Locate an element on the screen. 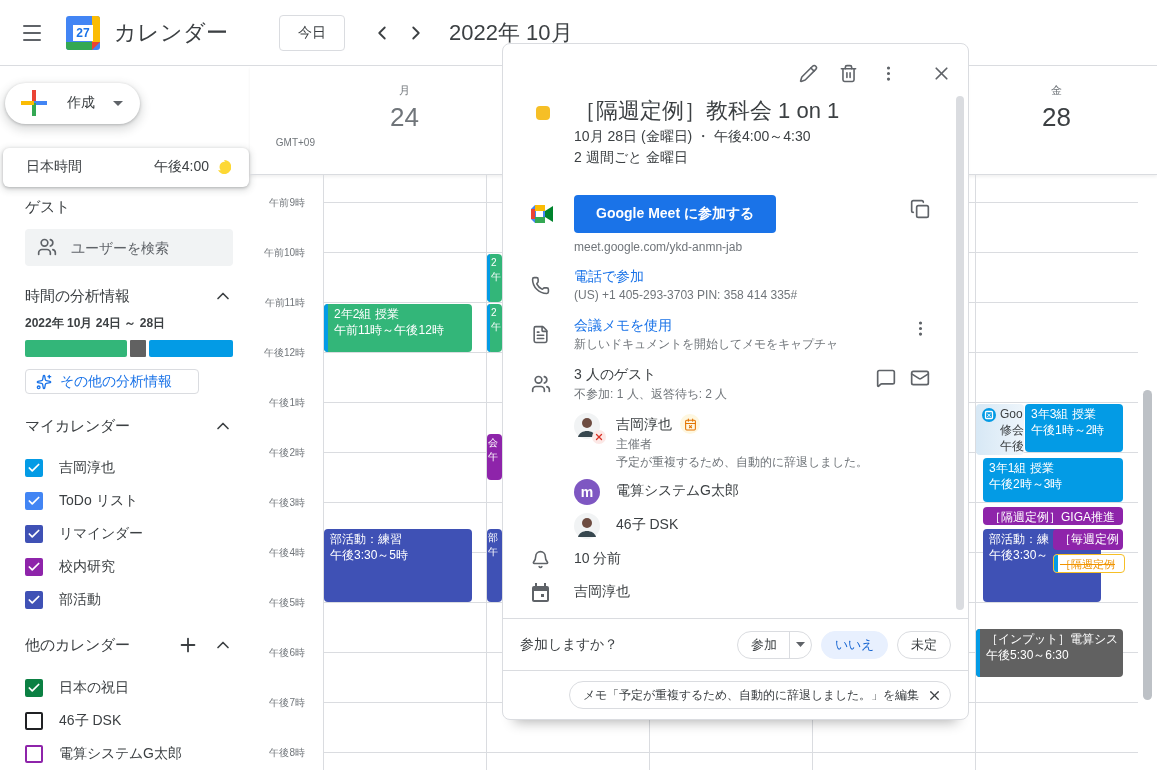 The image size is (1157, 770). calendar-name: 吉岡淳也 is located at coordinates (87, 467).